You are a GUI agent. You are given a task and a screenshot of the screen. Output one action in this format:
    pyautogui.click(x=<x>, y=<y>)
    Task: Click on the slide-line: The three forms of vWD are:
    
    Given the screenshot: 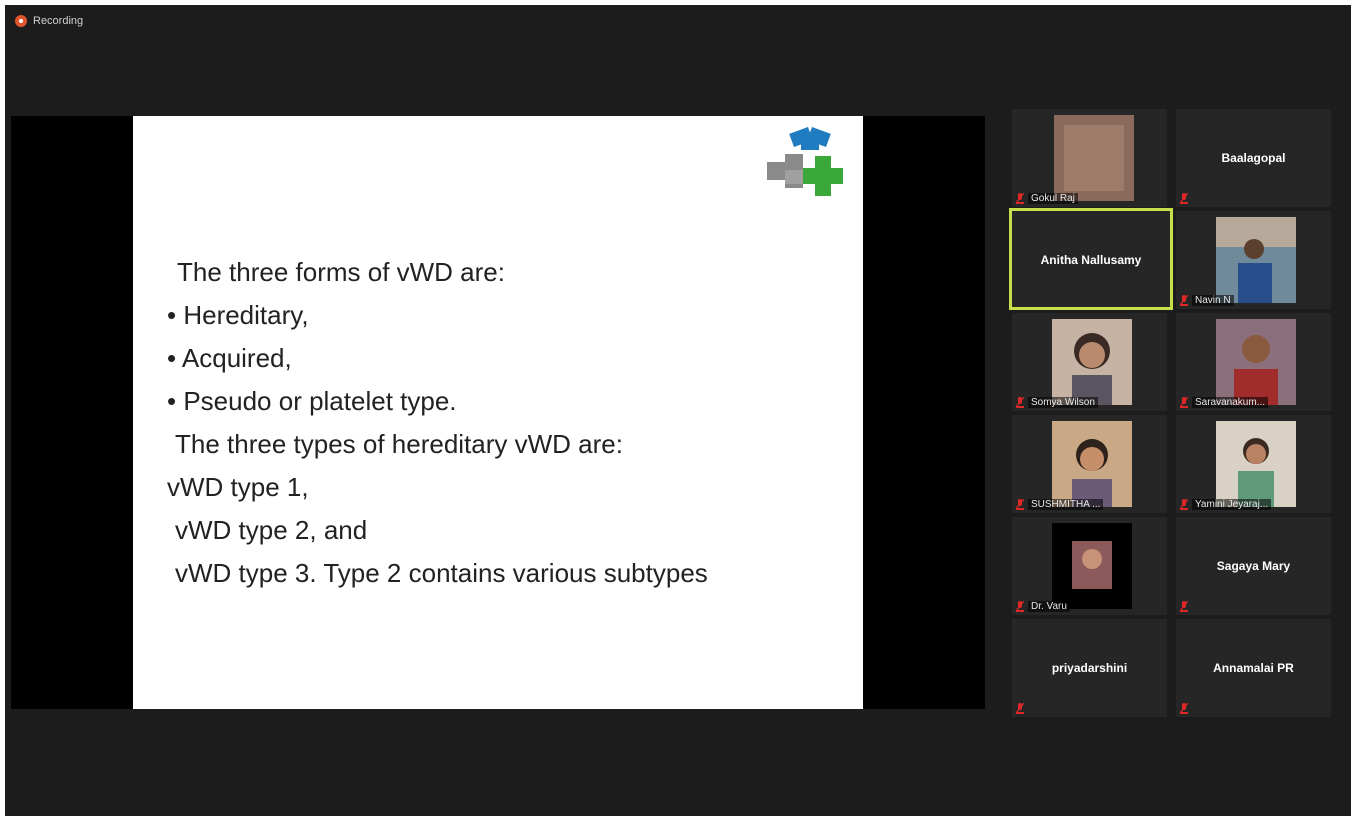 What is the action you would take?
    pyautogui.click(x=341, y=272)
    